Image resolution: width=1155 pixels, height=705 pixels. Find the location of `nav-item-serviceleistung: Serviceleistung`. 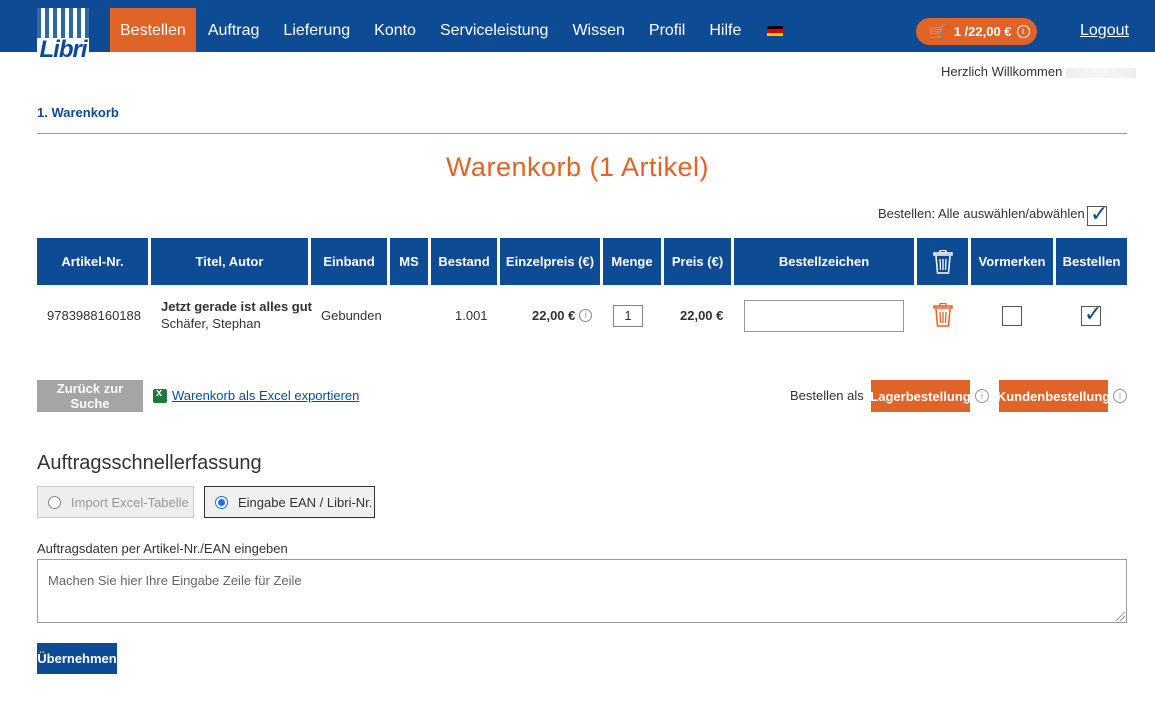

nav-item-serviceleistung: Serviceleistung is located at coordinates (494, 30).